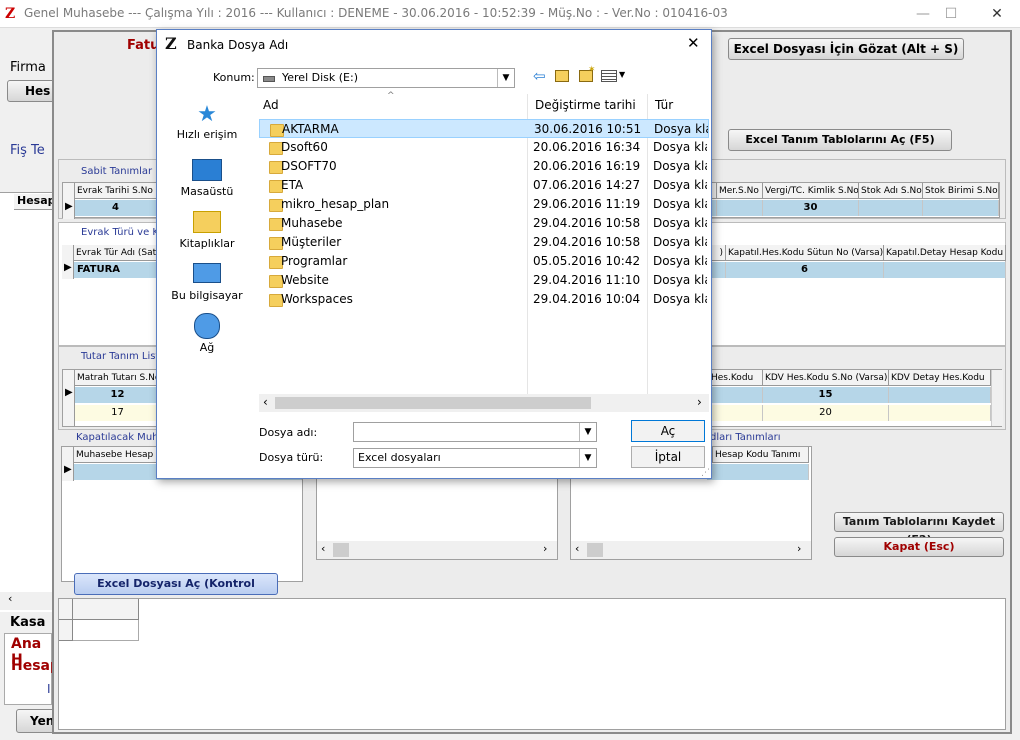  What do you see at coordinates (49, 689) in the screenshot?
I see `i-label: I` at bounding box center [49, 689].